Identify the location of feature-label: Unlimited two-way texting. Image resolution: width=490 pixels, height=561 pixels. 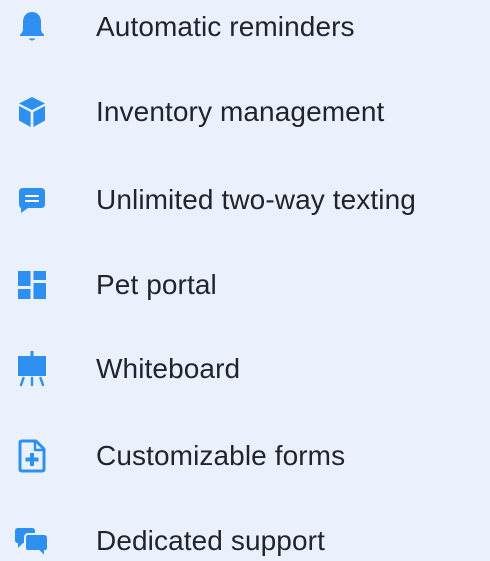
(256, 199).